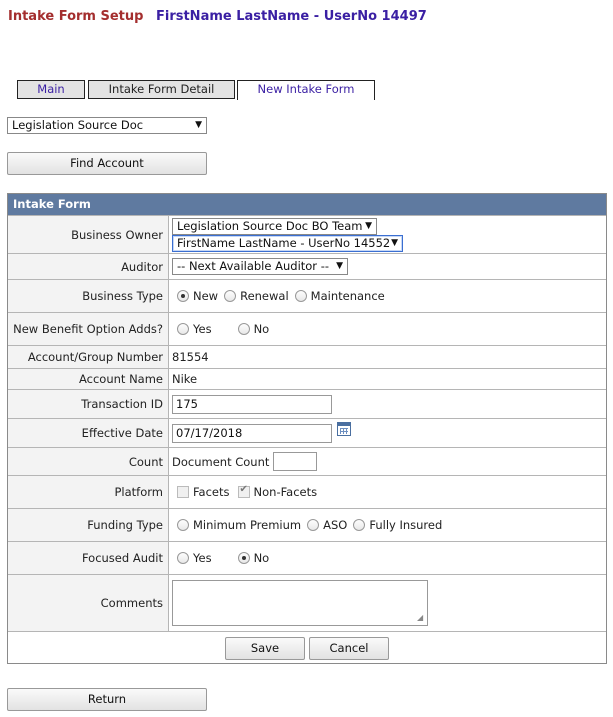 Image resolution: width=613 pixels, height=717 pixels. Describe the element at coordinates (347, 296) in the screenshot. I see `business-type-maintenance-label: Maintenance` at that location.